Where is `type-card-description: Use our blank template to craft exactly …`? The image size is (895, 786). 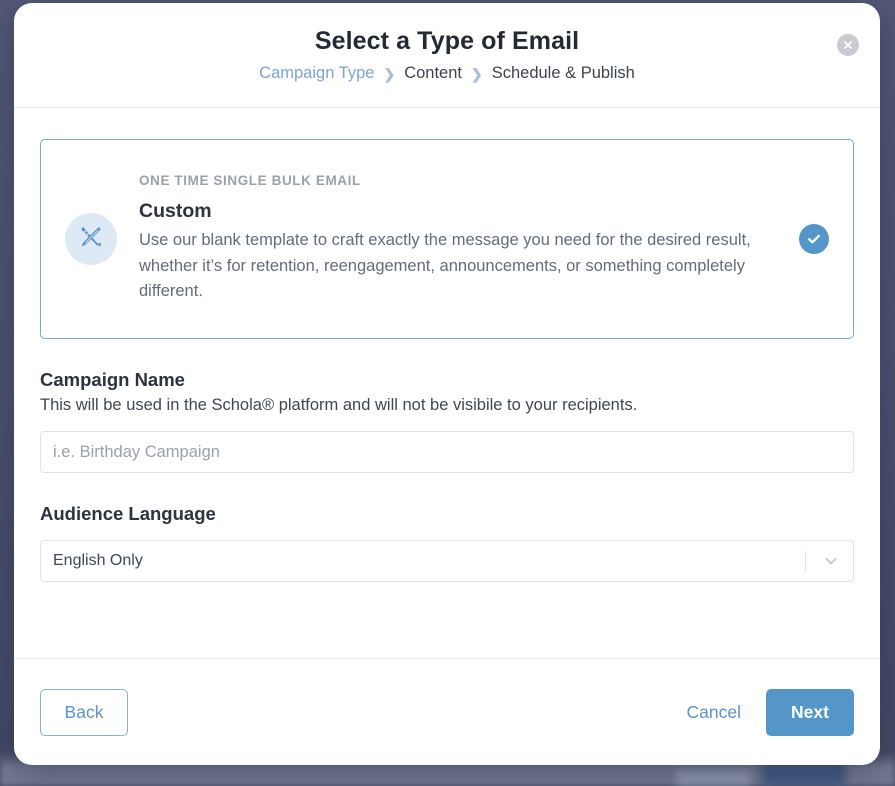
type-card-description: Use our blank template to craft exactly … is located at coordinates (445, 266).